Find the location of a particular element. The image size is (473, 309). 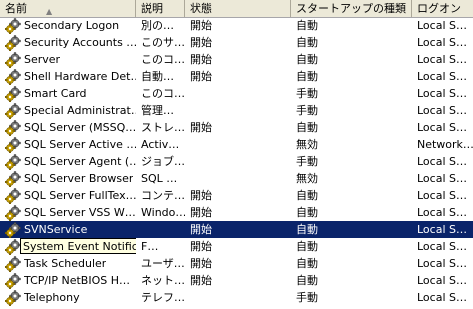

column-header-name: 名前 ▲ is located at coordinates (68, 8).